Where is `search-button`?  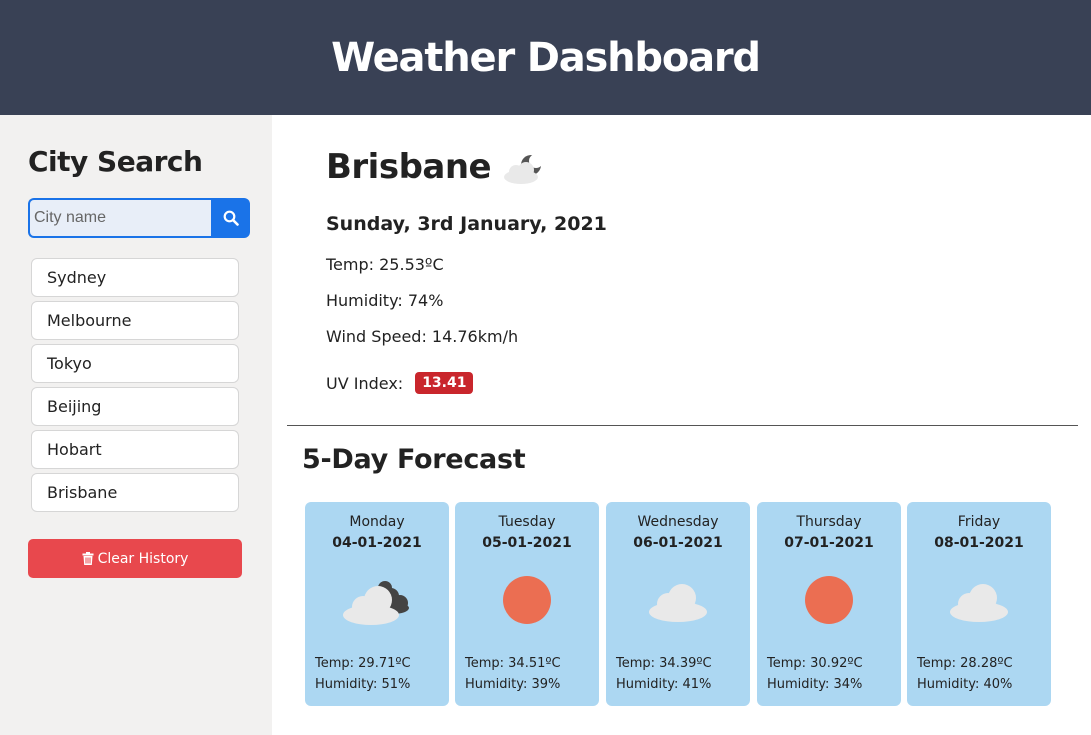 search-button is located at coordinates (230, 218).